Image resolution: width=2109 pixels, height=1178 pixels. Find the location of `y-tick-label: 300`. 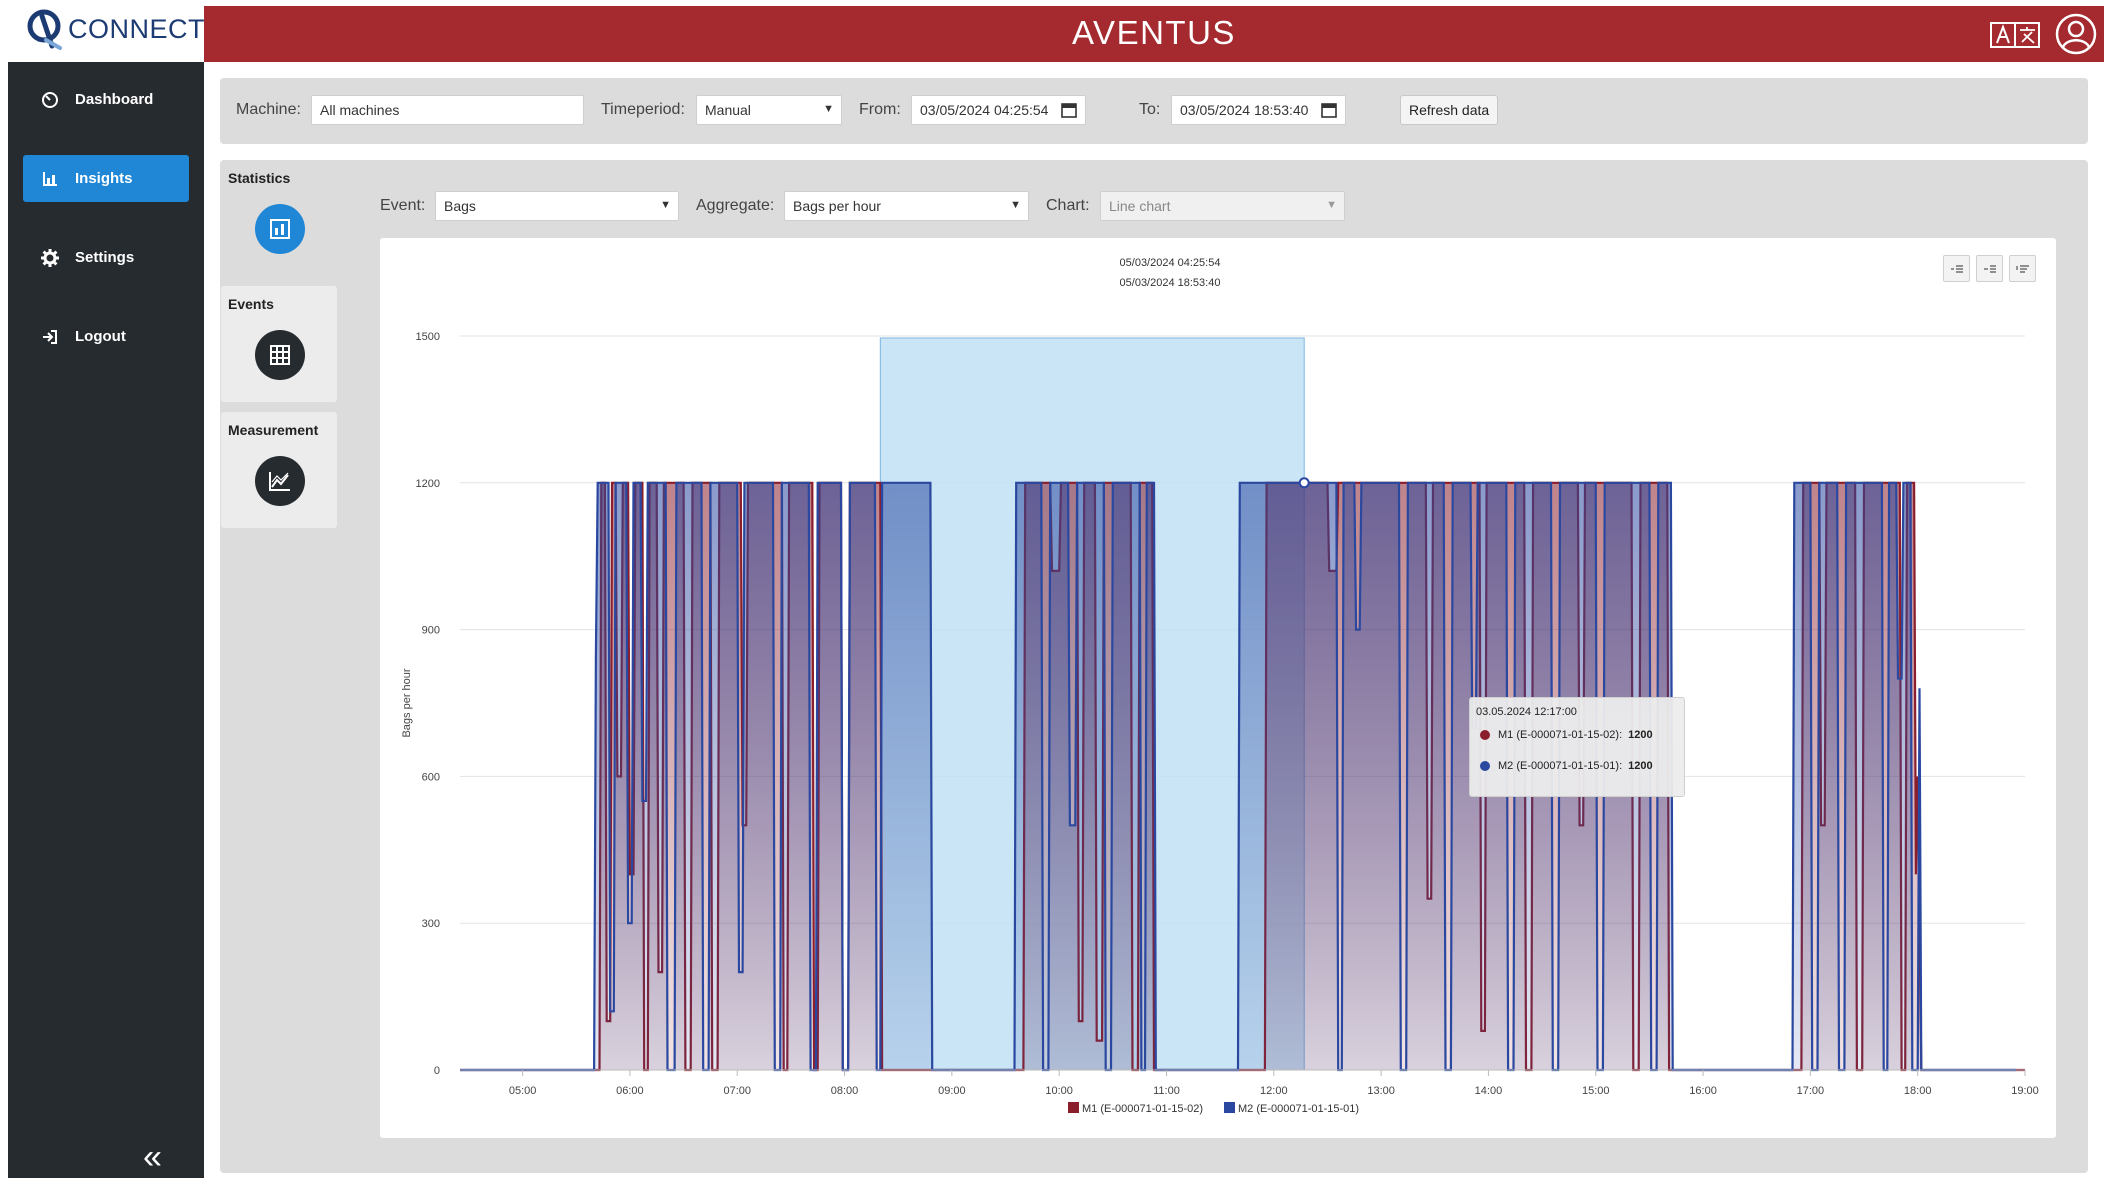

y-tick-label: 300 is located at coordinates (431, 924).